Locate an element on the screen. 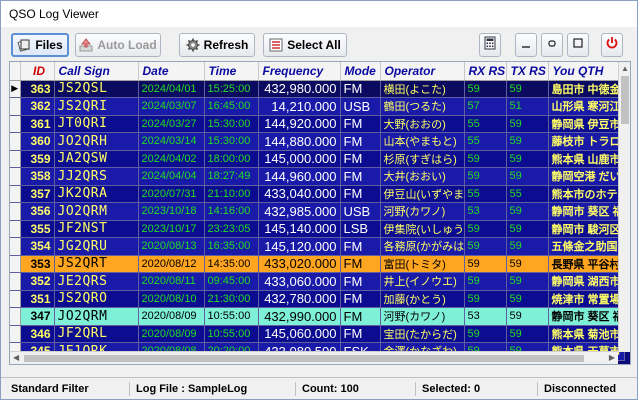 Image resolution: width=638 pixels, height=400 pixels. cell-date: 2020/07/31 is located at coordinates (171, 194).